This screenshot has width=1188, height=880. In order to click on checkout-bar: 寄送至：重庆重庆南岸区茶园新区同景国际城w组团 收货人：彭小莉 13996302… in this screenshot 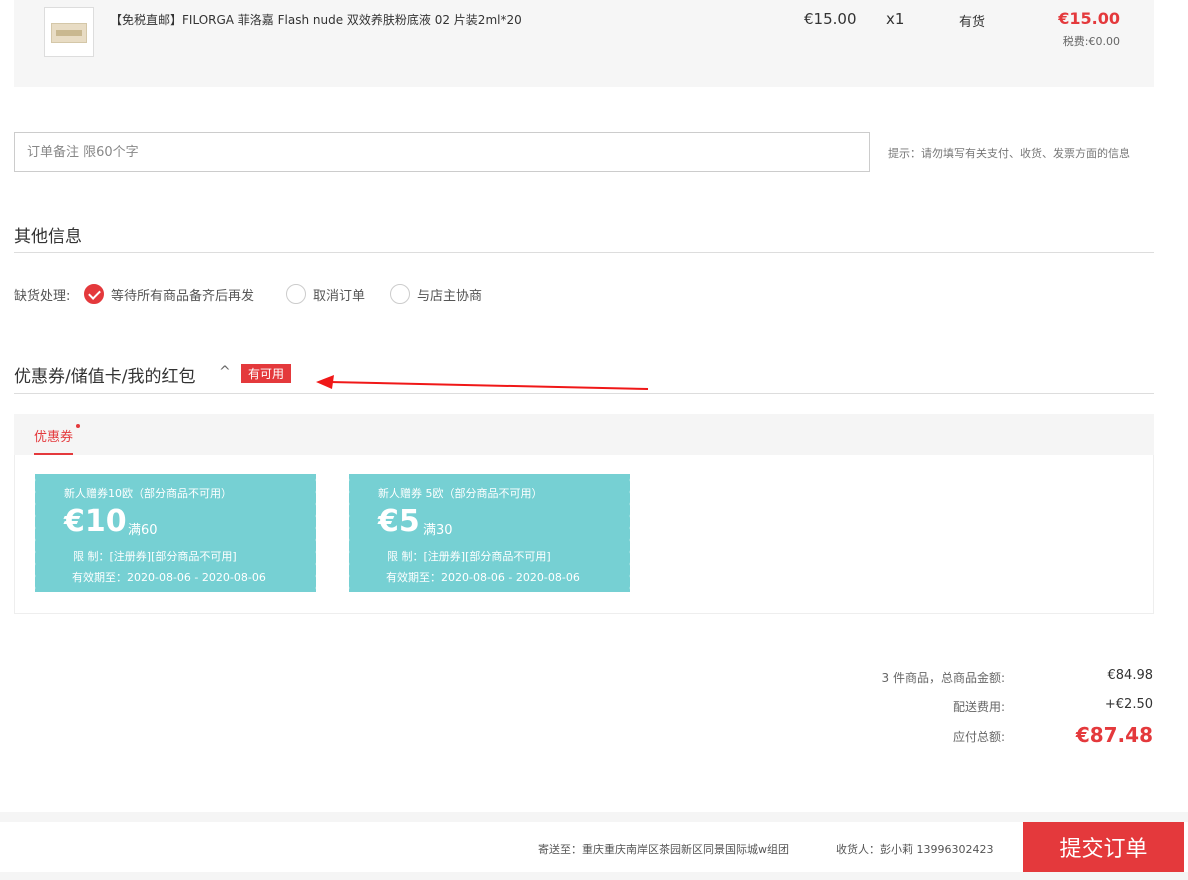, I will do `click(594, 846)`.